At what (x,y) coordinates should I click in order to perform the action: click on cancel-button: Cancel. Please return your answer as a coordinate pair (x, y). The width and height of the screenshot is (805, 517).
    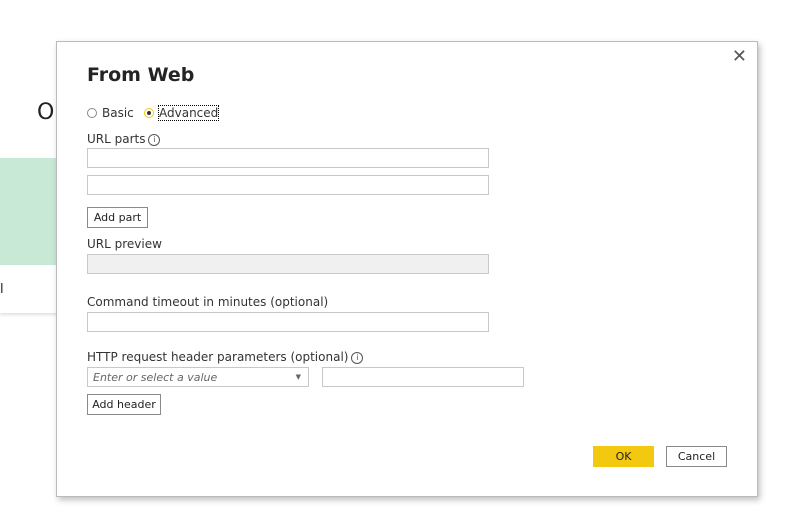
    Looking at the image, I should click on (696, 456).